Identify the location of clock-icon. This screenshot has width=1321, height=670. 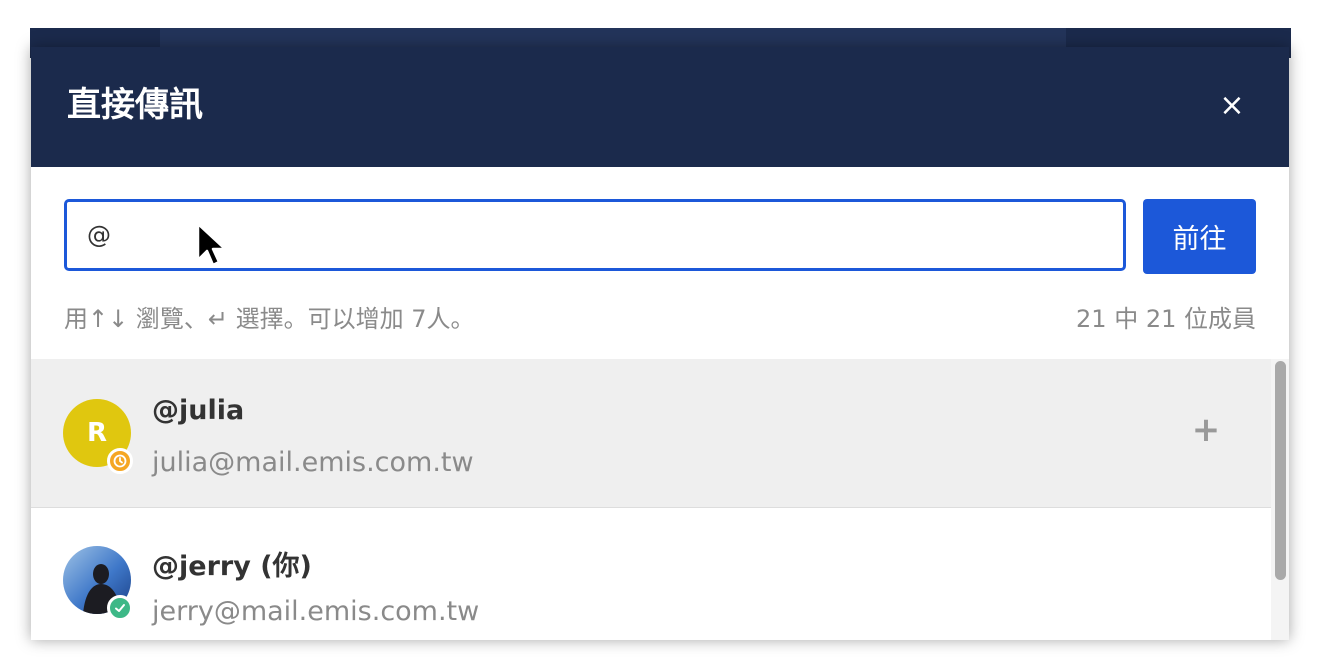
(120, 461).